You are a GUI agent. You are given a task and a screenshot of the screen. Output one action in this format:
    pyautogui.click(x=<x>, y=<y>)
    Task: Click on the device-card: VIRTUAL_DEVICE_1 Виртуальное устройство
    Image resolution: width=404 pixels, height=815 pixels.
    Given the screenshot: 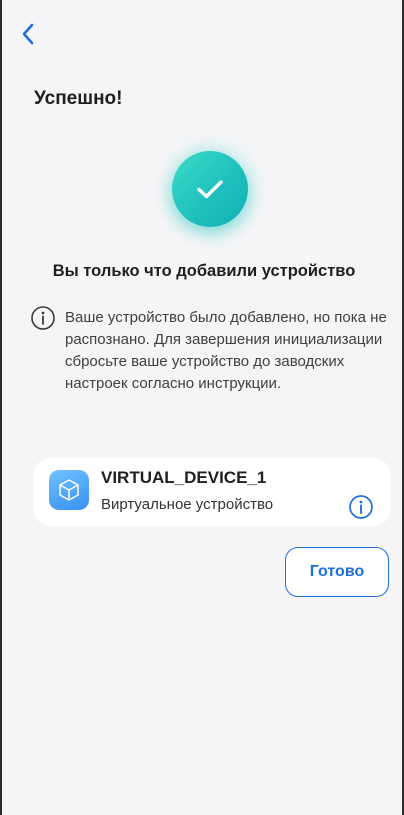 What is the action you would take?
    pyautogui.click(x=212, y=492)
    